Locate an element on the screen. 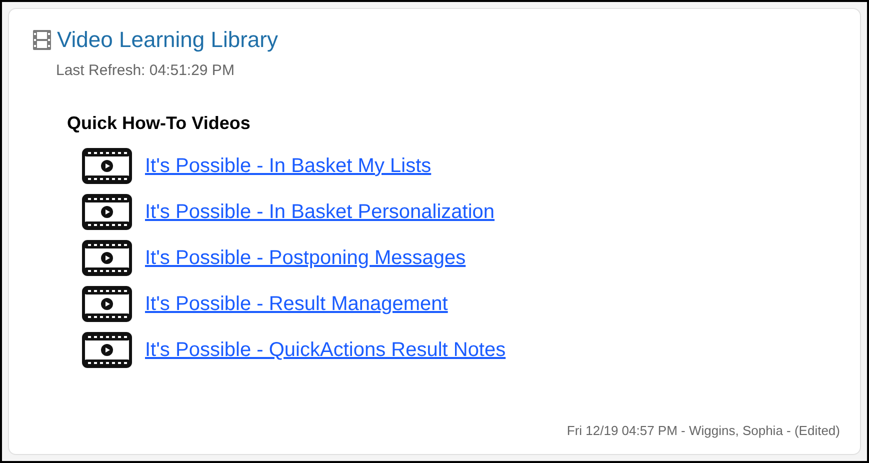  video-link: It's Possible - Result Management is located at coordinates (296, 304).